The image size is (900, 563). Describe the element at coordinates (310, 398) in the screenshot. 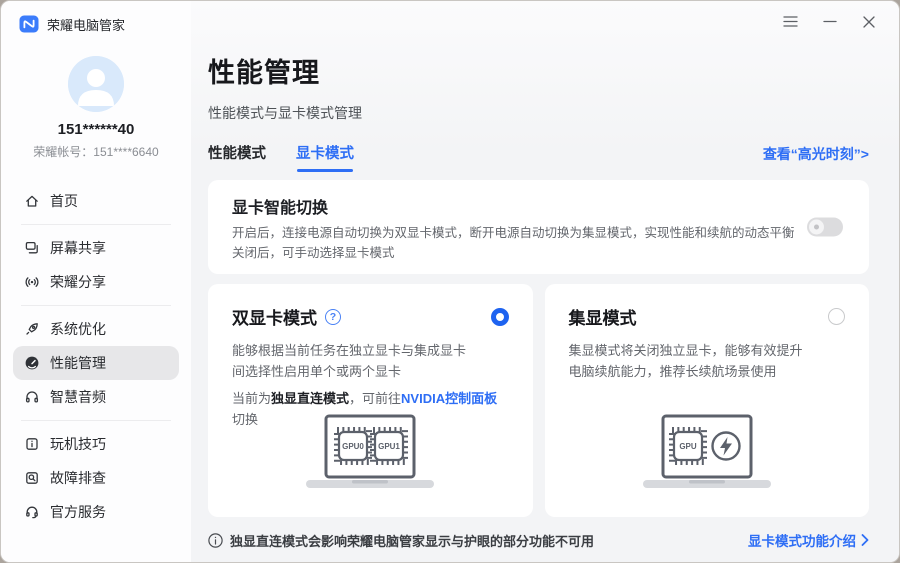

I see `current-mode: 独显直连模式` at that location.